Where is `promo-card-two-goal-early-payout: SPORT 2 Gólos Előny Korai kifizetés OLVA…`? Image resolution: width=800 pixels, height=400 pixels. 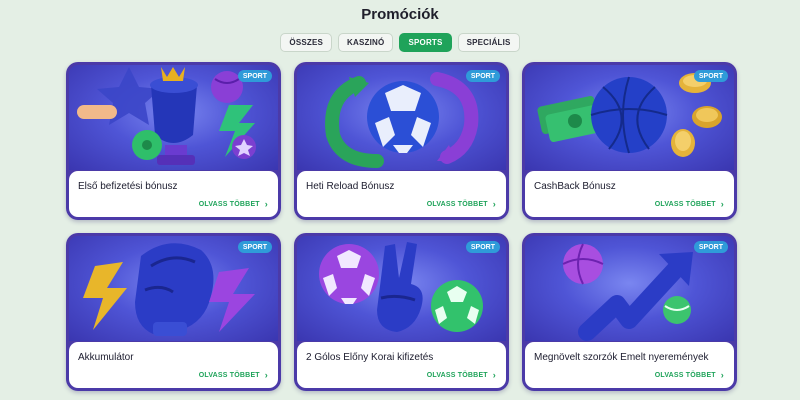 promo-card-two-goal-early-payout: SPORT 2 Gólos Előny Korai kifizetés OLVA… is located at coordinates (401, 312).